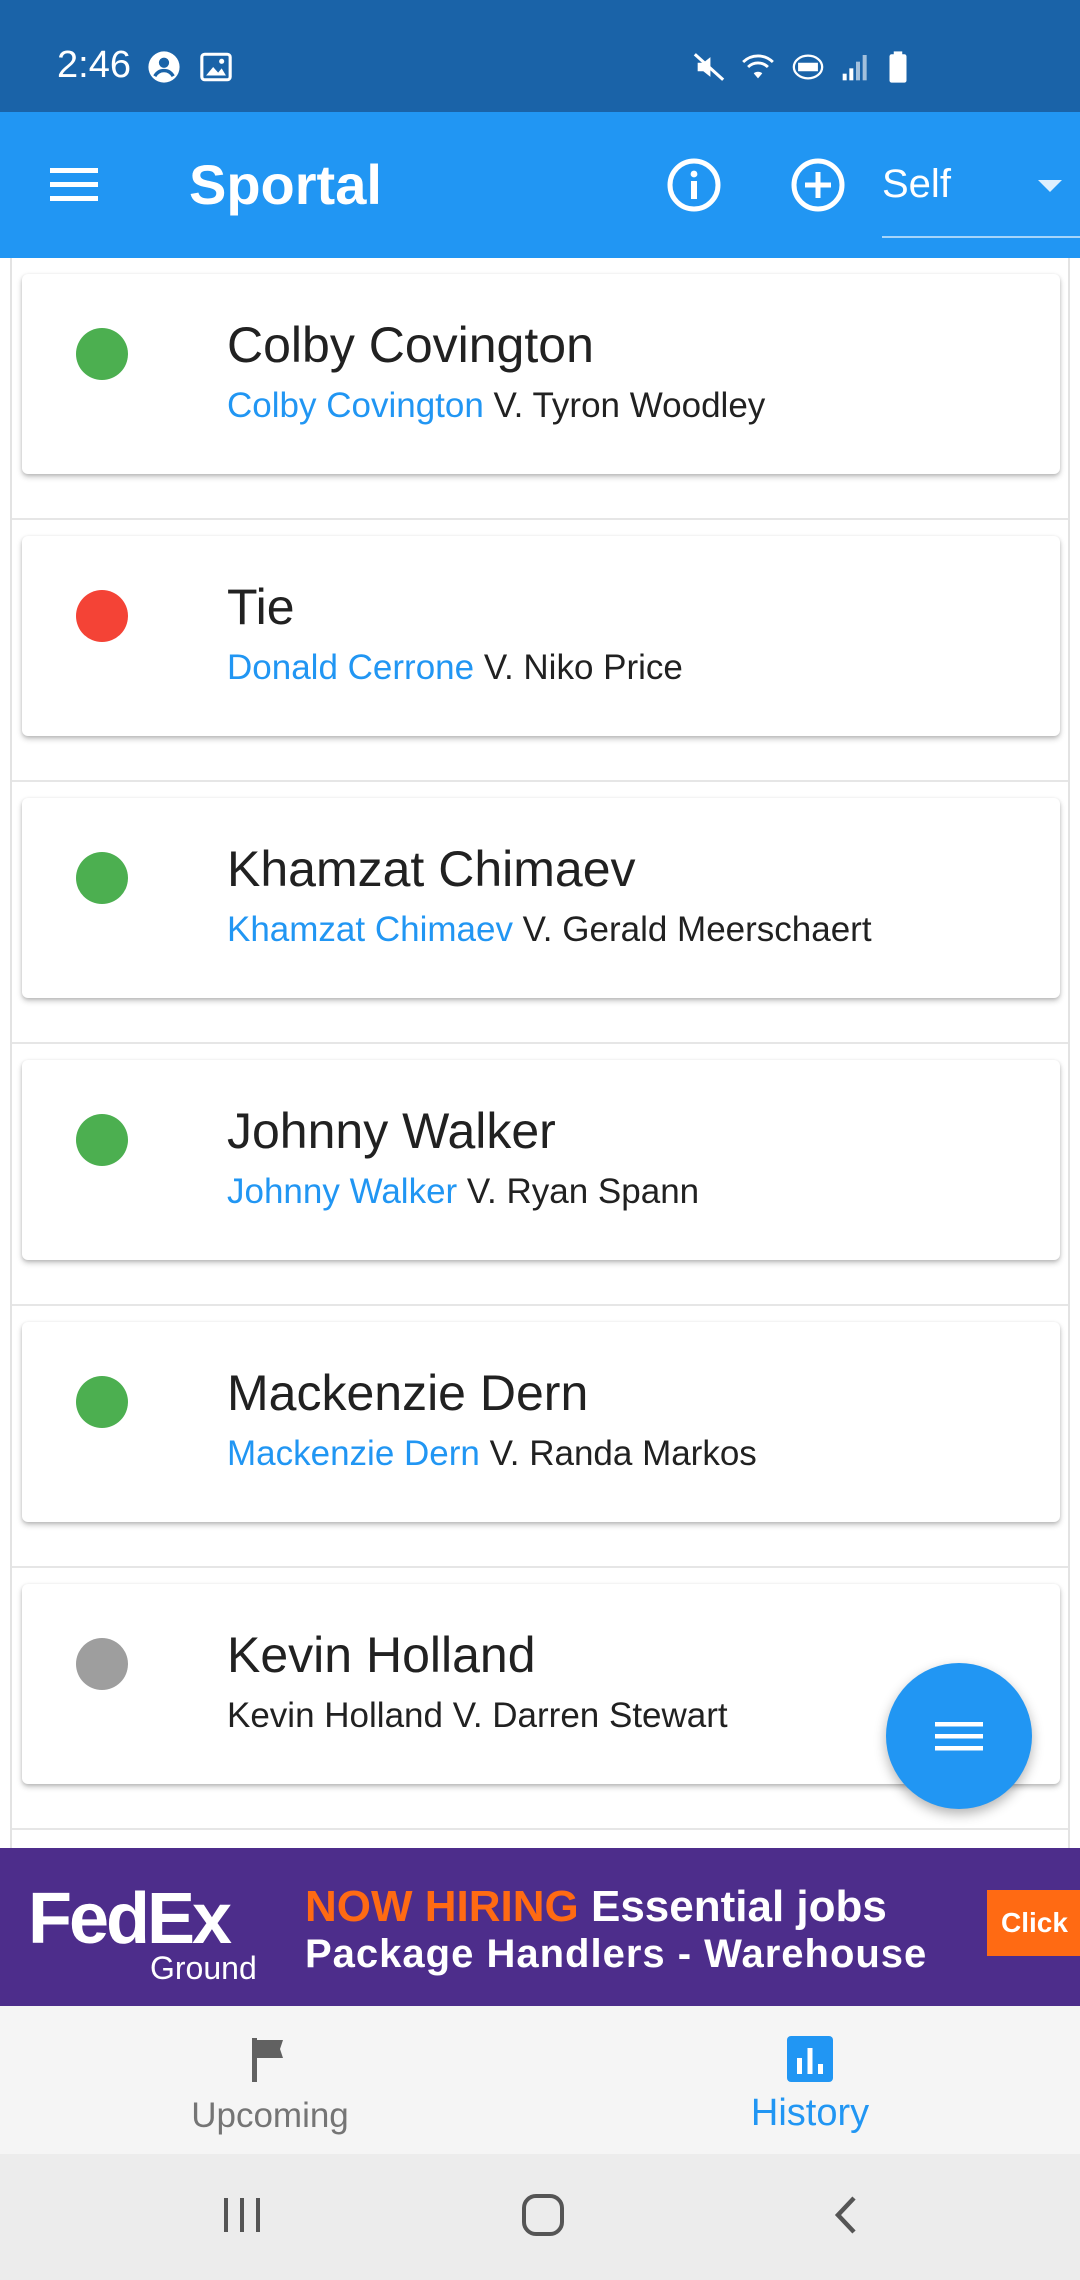  What do you see at coordinates (543, 2215) in the screenshot?
I see `home-icon` at bounding box center [543, 2215].